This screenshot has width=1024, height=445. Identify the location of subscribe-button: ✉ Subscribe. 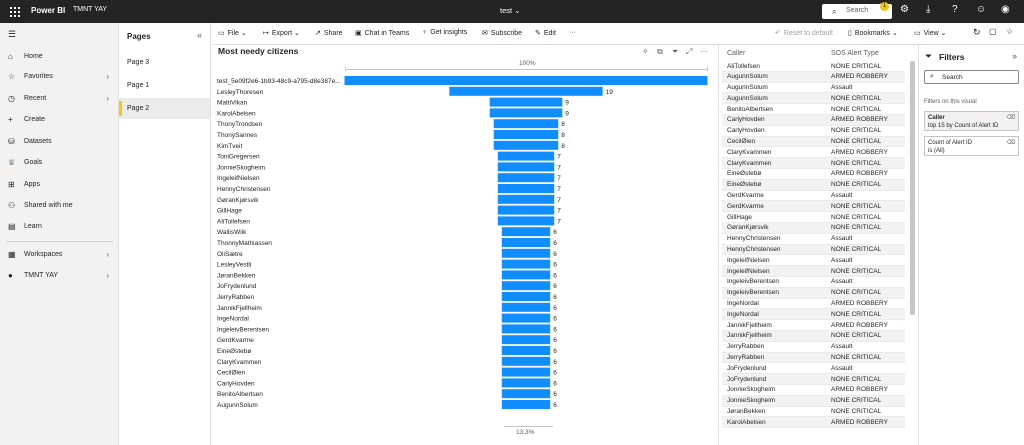
(502, 33).